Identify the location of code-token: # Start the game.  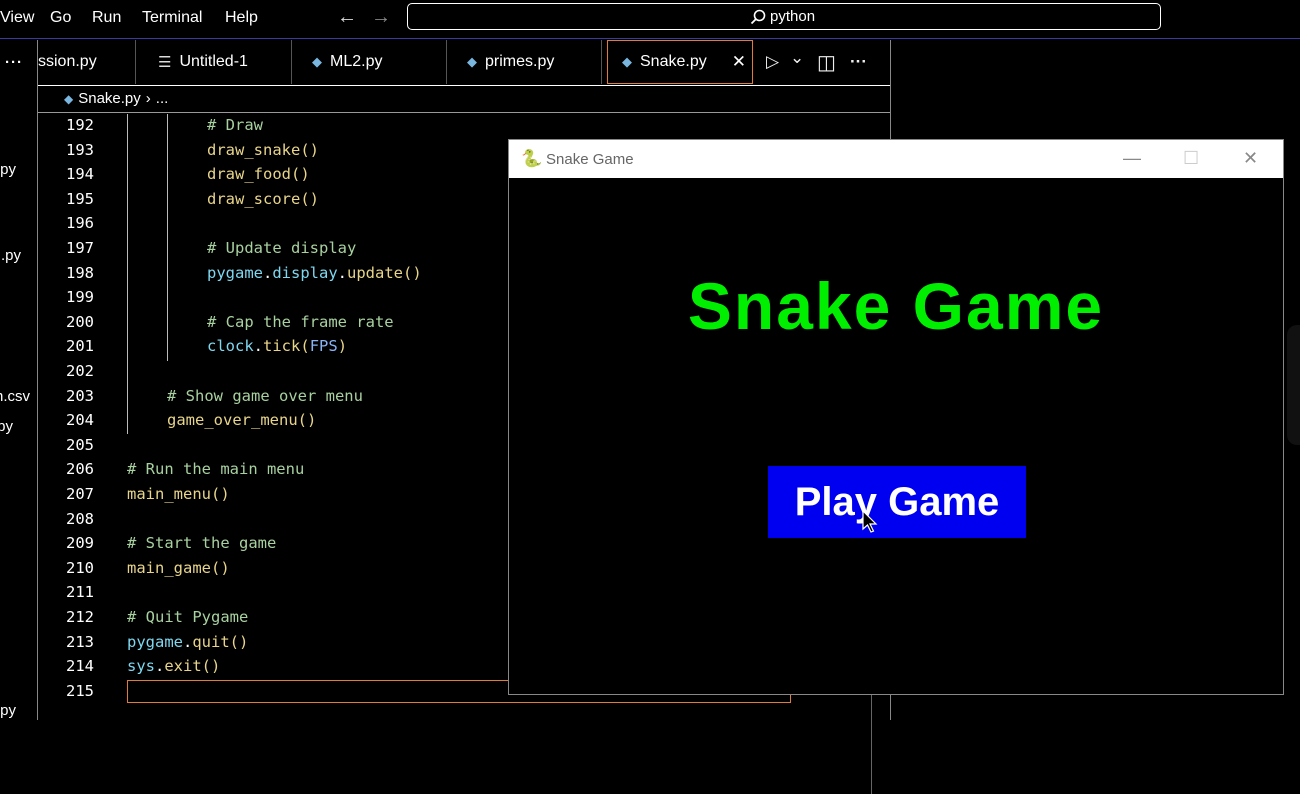
(202, 543).